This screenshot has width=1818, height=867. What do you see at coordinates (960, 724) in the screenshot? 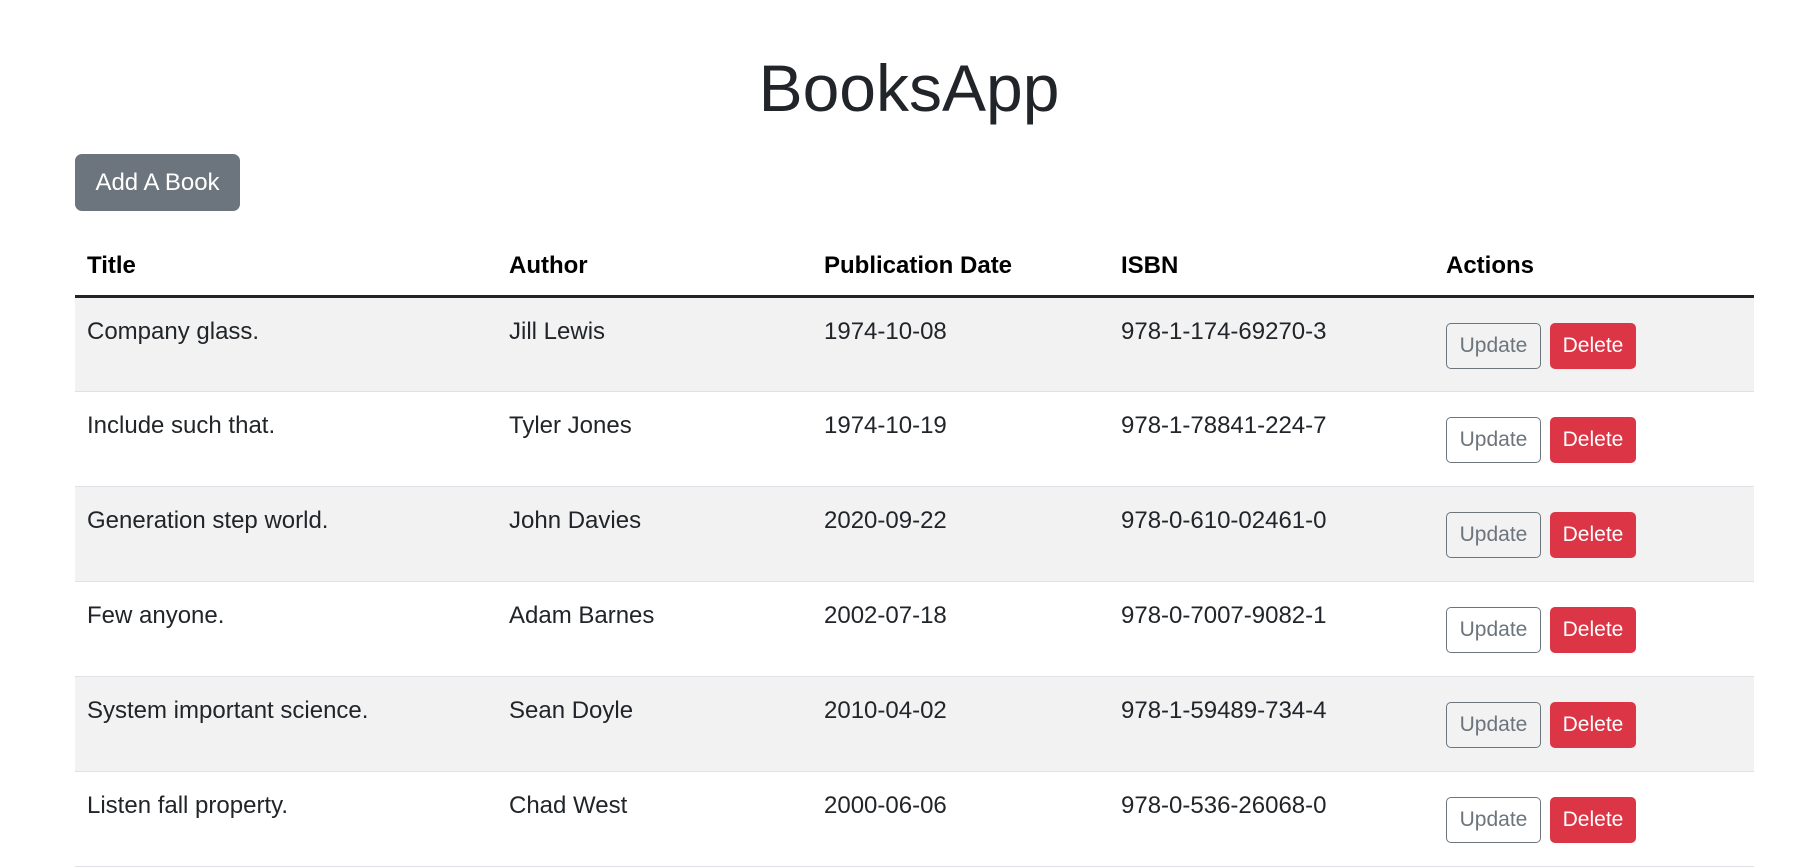
I see `cell-publication-date: 2010-04-02` at bounding box center [960, 724].